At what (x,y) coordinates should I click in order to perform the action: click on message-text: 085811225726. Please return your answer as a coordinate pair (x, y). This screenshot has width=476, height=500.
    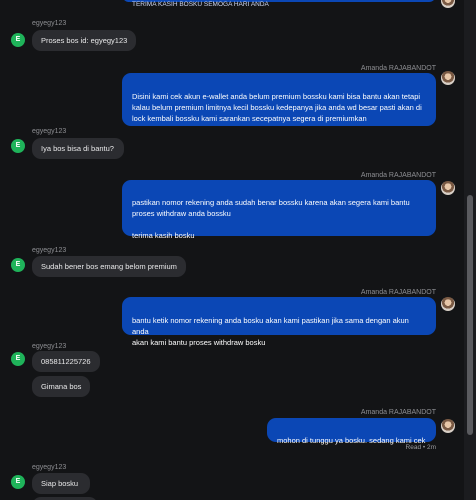
    Looking at the image, I should click on (66, 361).